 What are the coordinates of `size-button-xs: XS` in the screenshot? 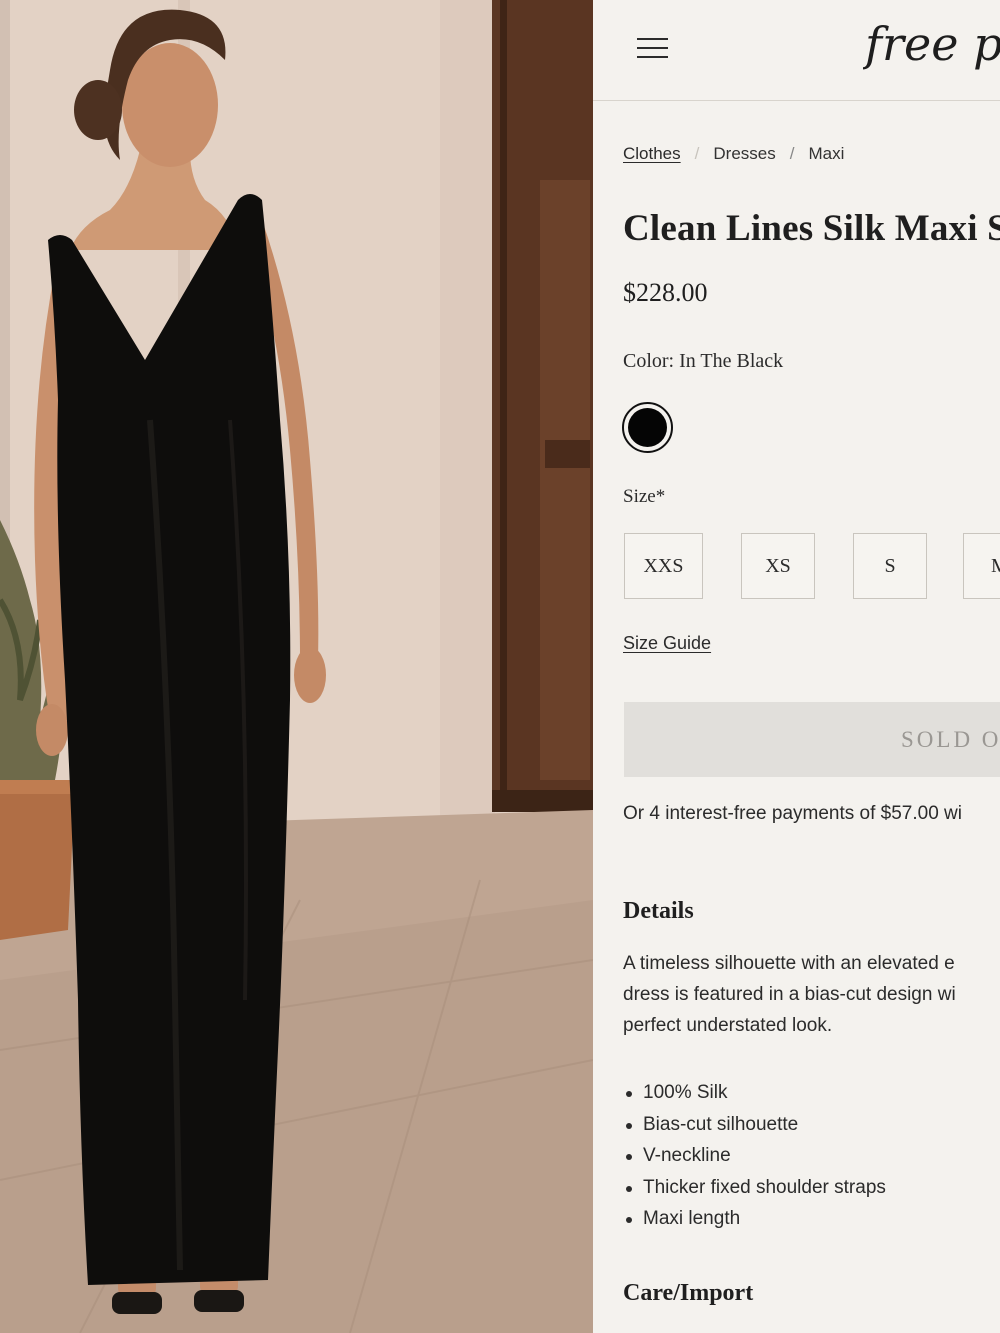 It's located at (778, 566).